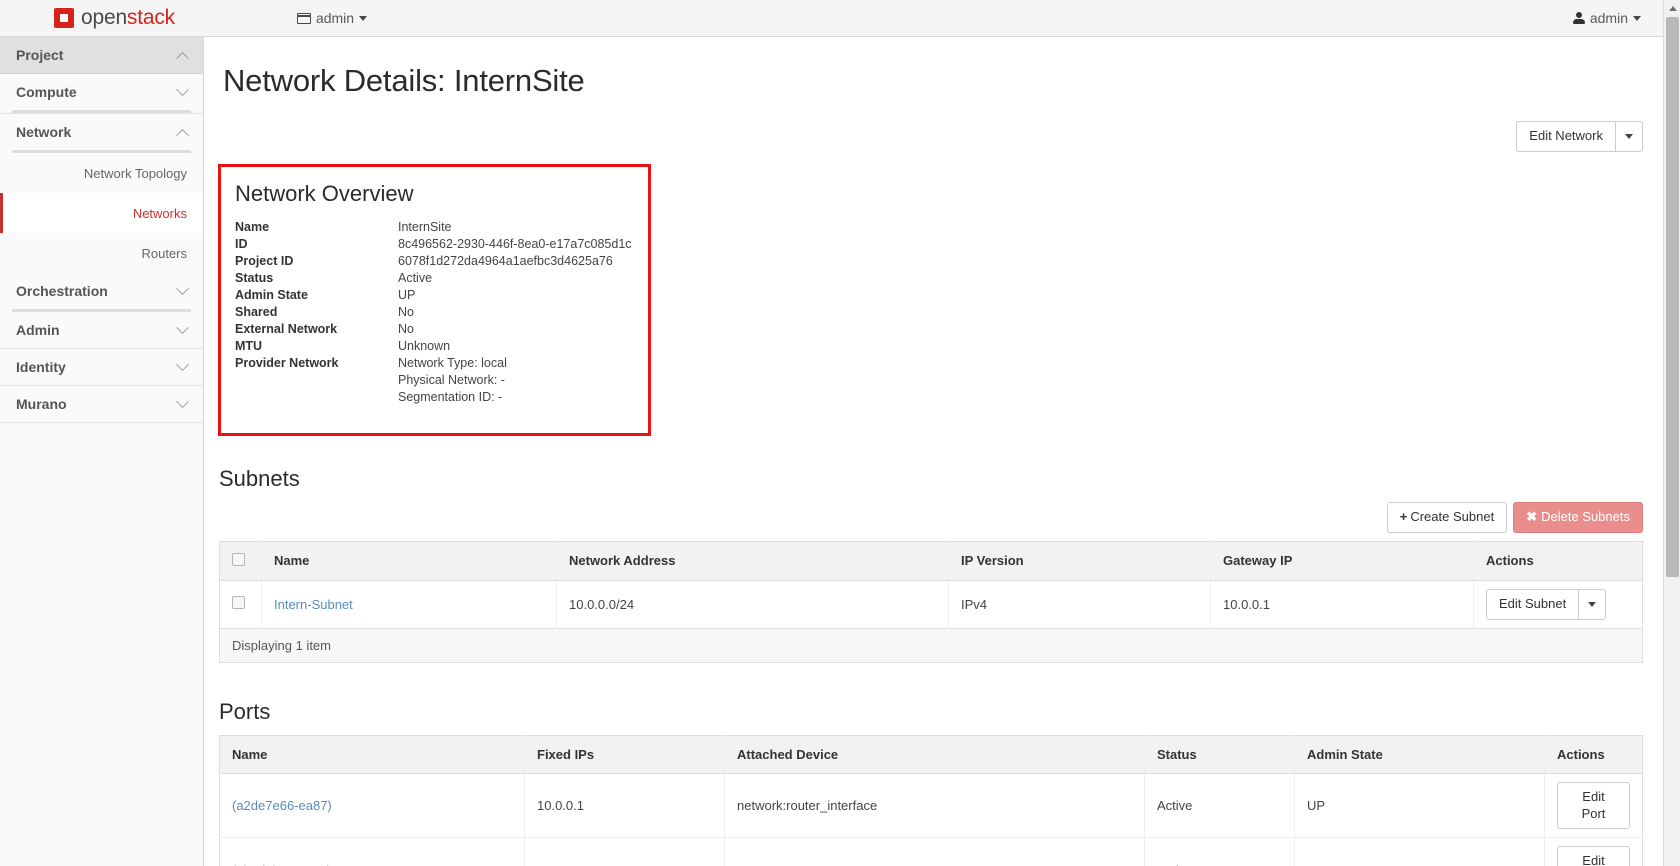  Describe the element at coordinates (624, 754) in the screenshot. I see `ports-col-fixed-ips: Fixed IPs` at that location.